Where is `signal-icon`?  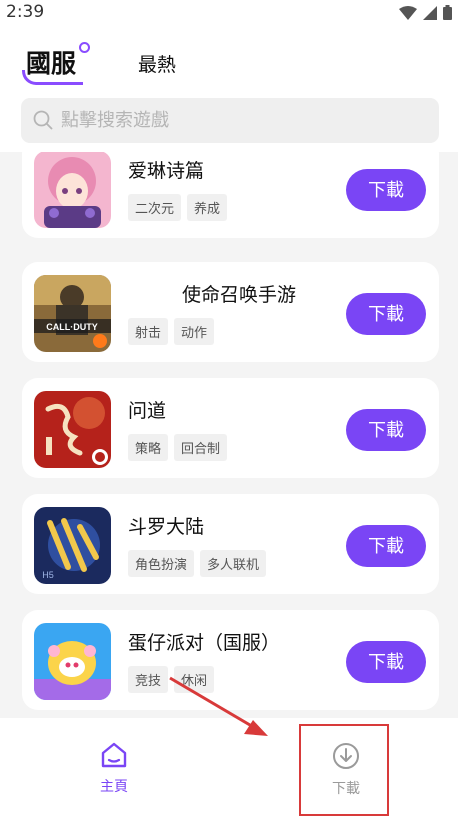 signal-icon is located at coordinates (430, 12).